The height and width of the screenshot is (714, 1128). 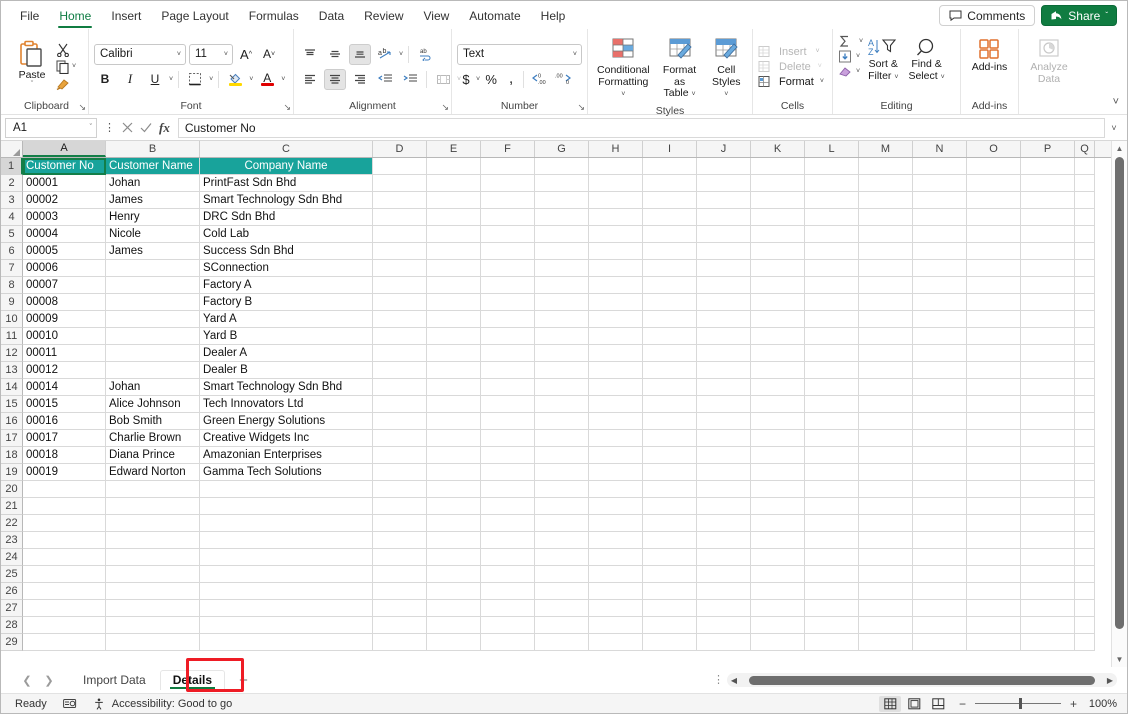 I want to click on number-dialog-launcher: ↘, so click(x=581, y=107).